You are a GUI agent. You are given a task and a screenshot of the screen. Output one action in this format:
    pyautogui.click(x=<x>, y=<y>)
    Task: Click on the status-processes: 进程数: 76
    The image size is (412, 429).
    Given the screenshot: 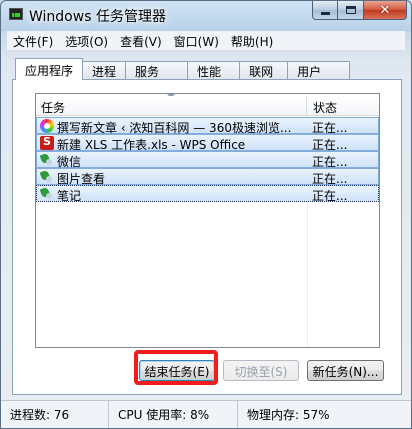 What is the action you would take?
    pyautogui.click(x=55, y=414)
    